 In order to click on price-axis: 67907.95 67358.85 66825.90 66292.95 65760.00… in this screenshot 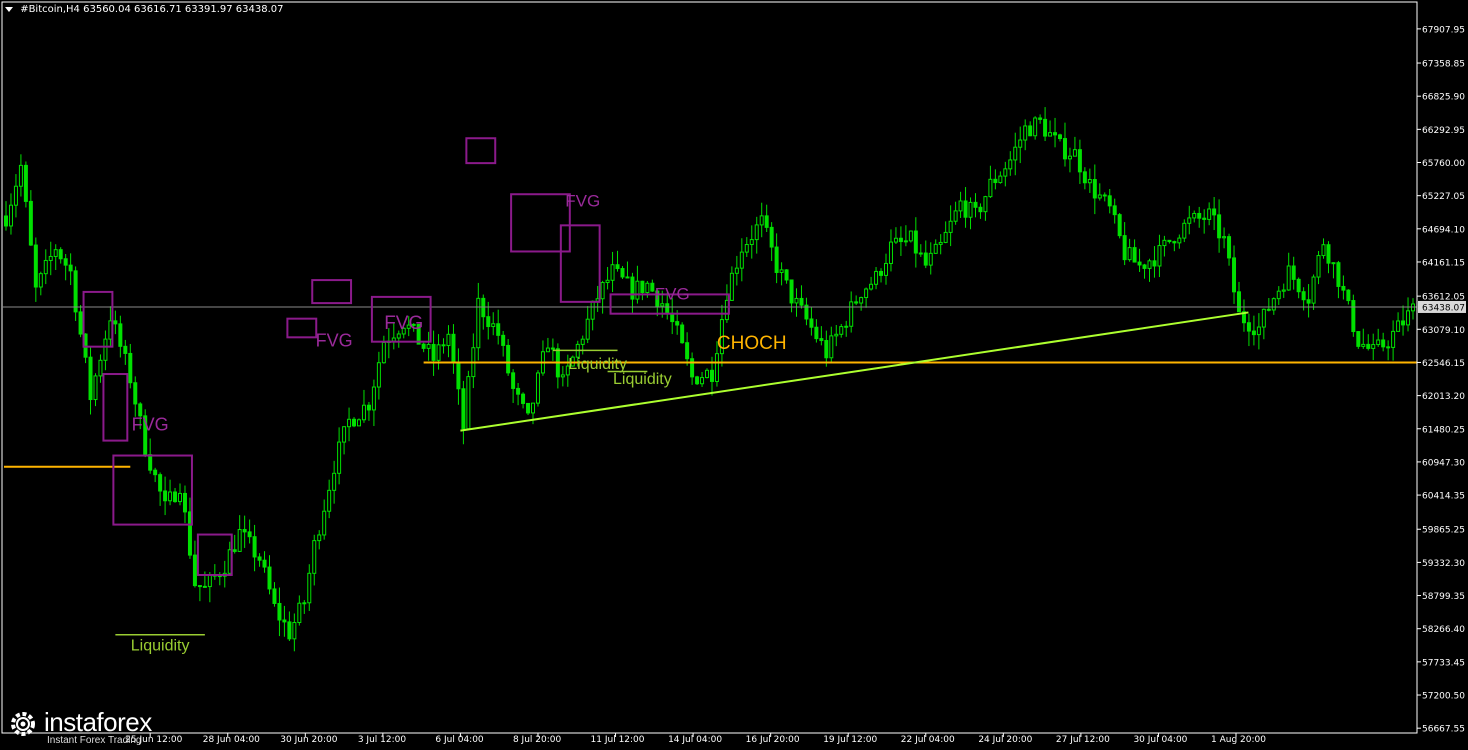, I will do `click(1441, 368)`.